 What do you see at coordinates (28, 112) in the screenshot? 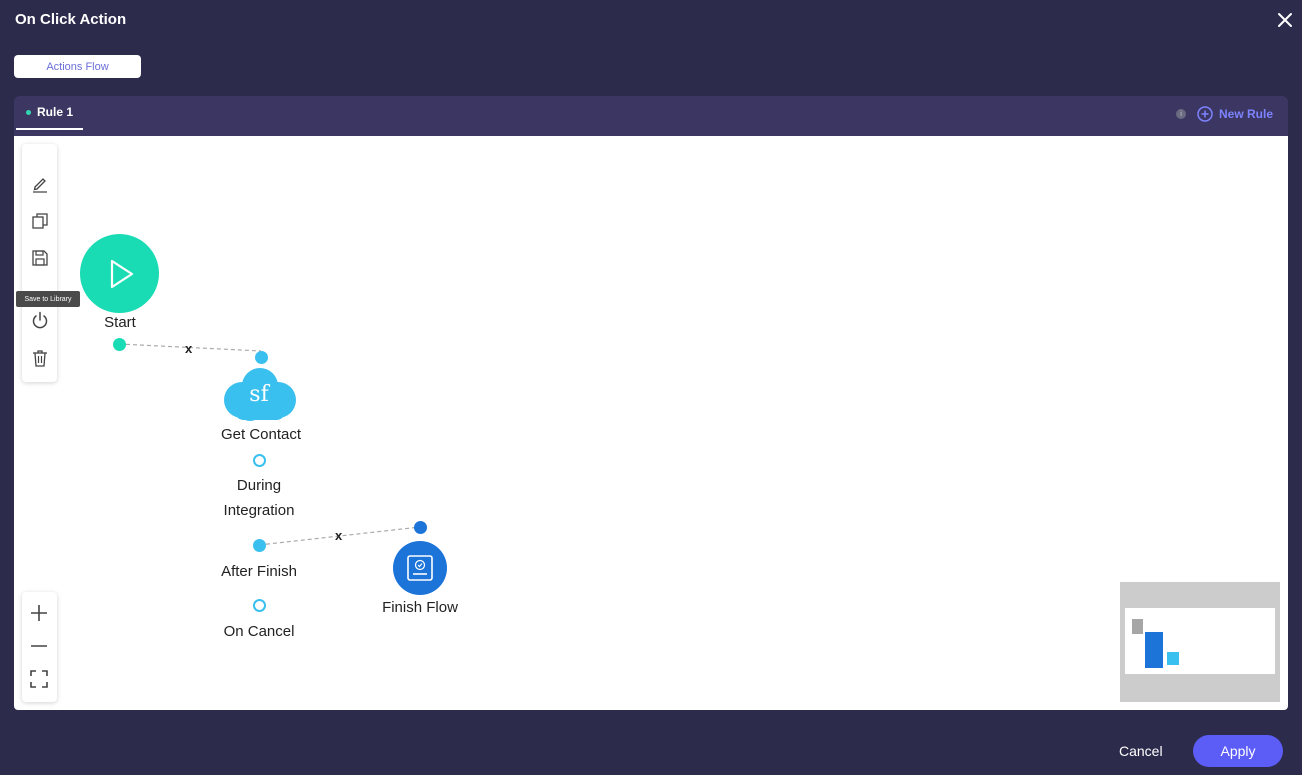
I see `rule-status-dot` at bounding box center [28, 112].